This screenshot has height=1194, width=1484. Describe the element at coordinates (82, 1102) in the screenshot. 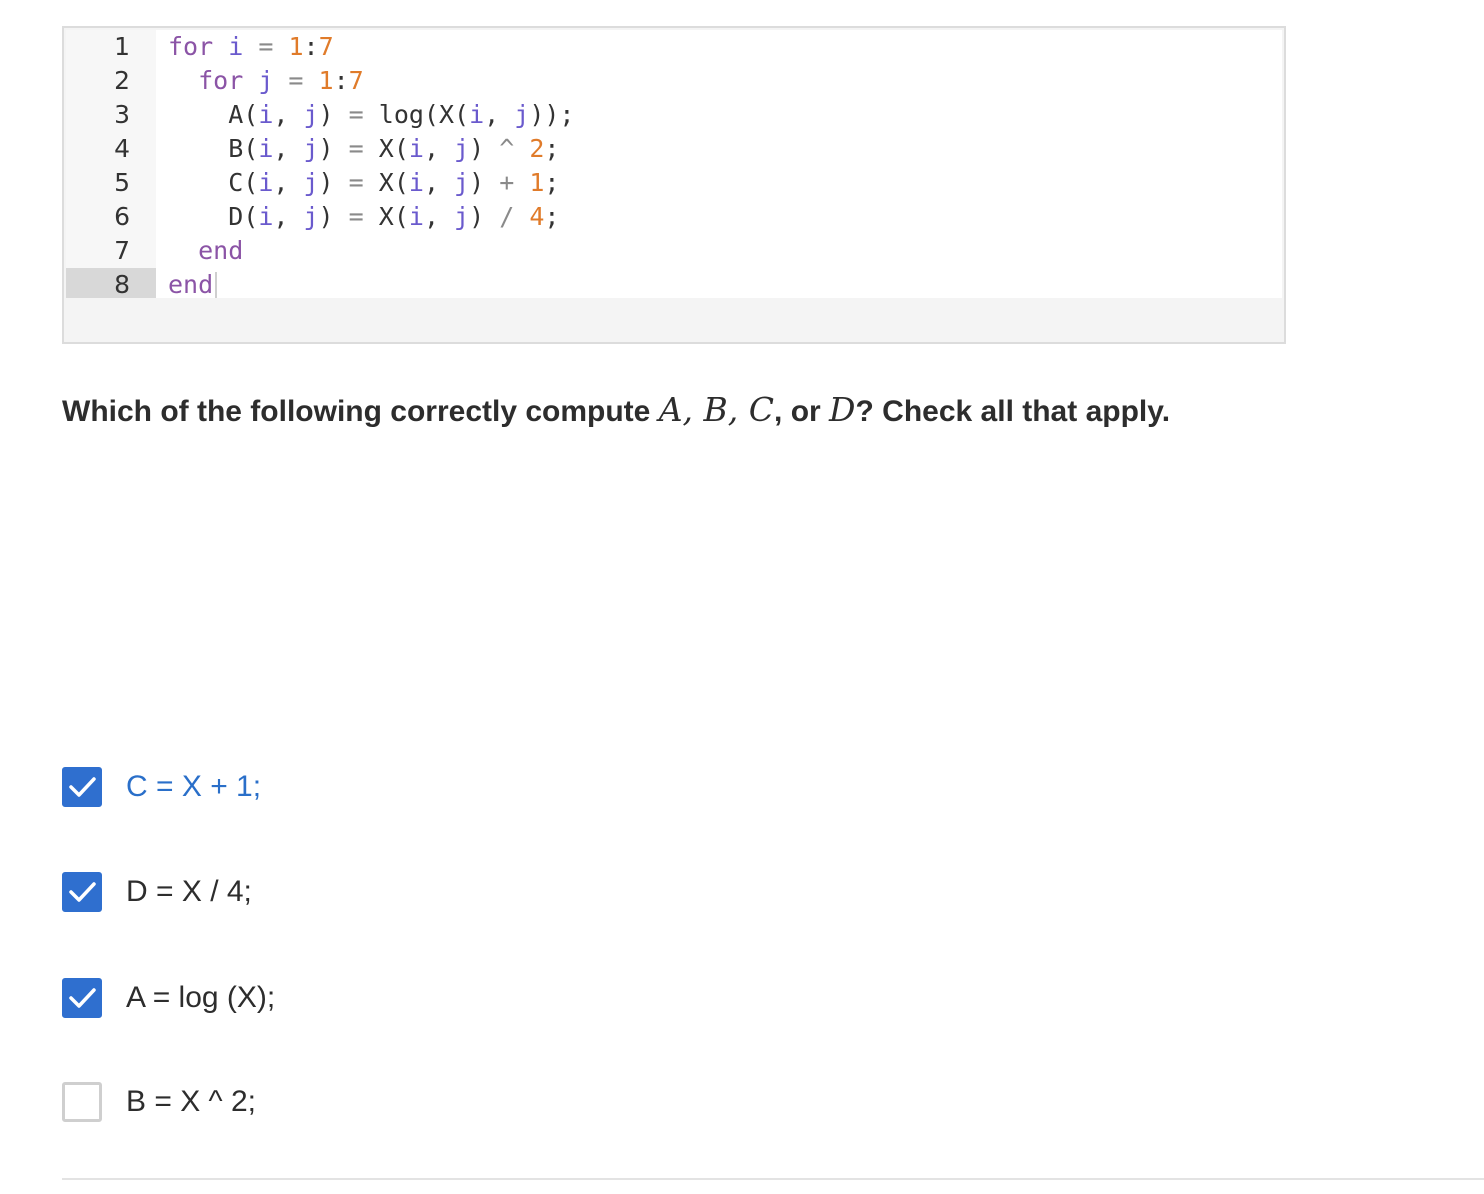

I see `checkbox-unchecked` at that location.